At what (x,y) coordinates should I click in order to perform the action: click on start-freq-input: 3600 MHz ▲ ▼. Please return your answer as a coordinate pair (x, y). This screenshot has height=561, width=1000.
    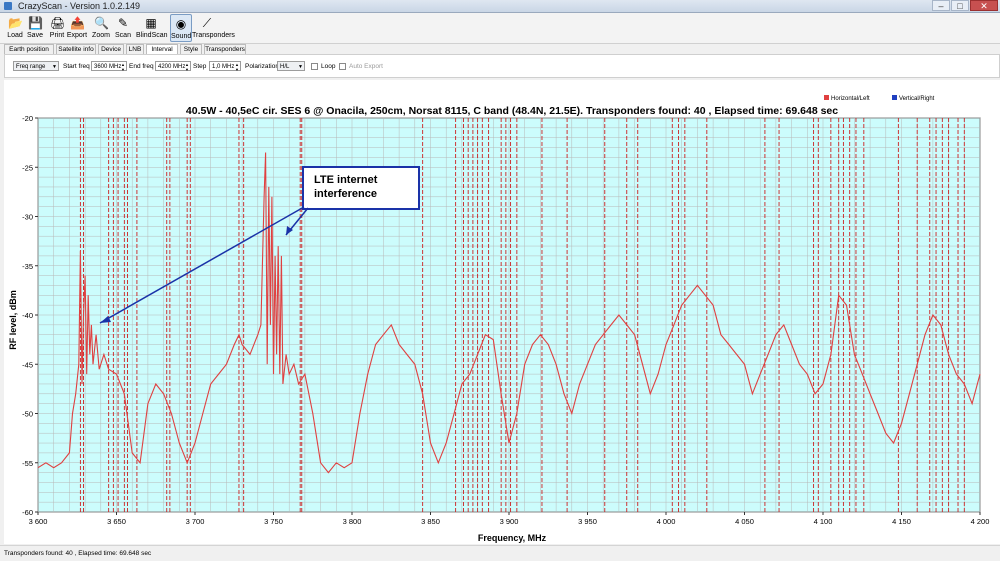
    Looking at the image, I should click on (109, 66).